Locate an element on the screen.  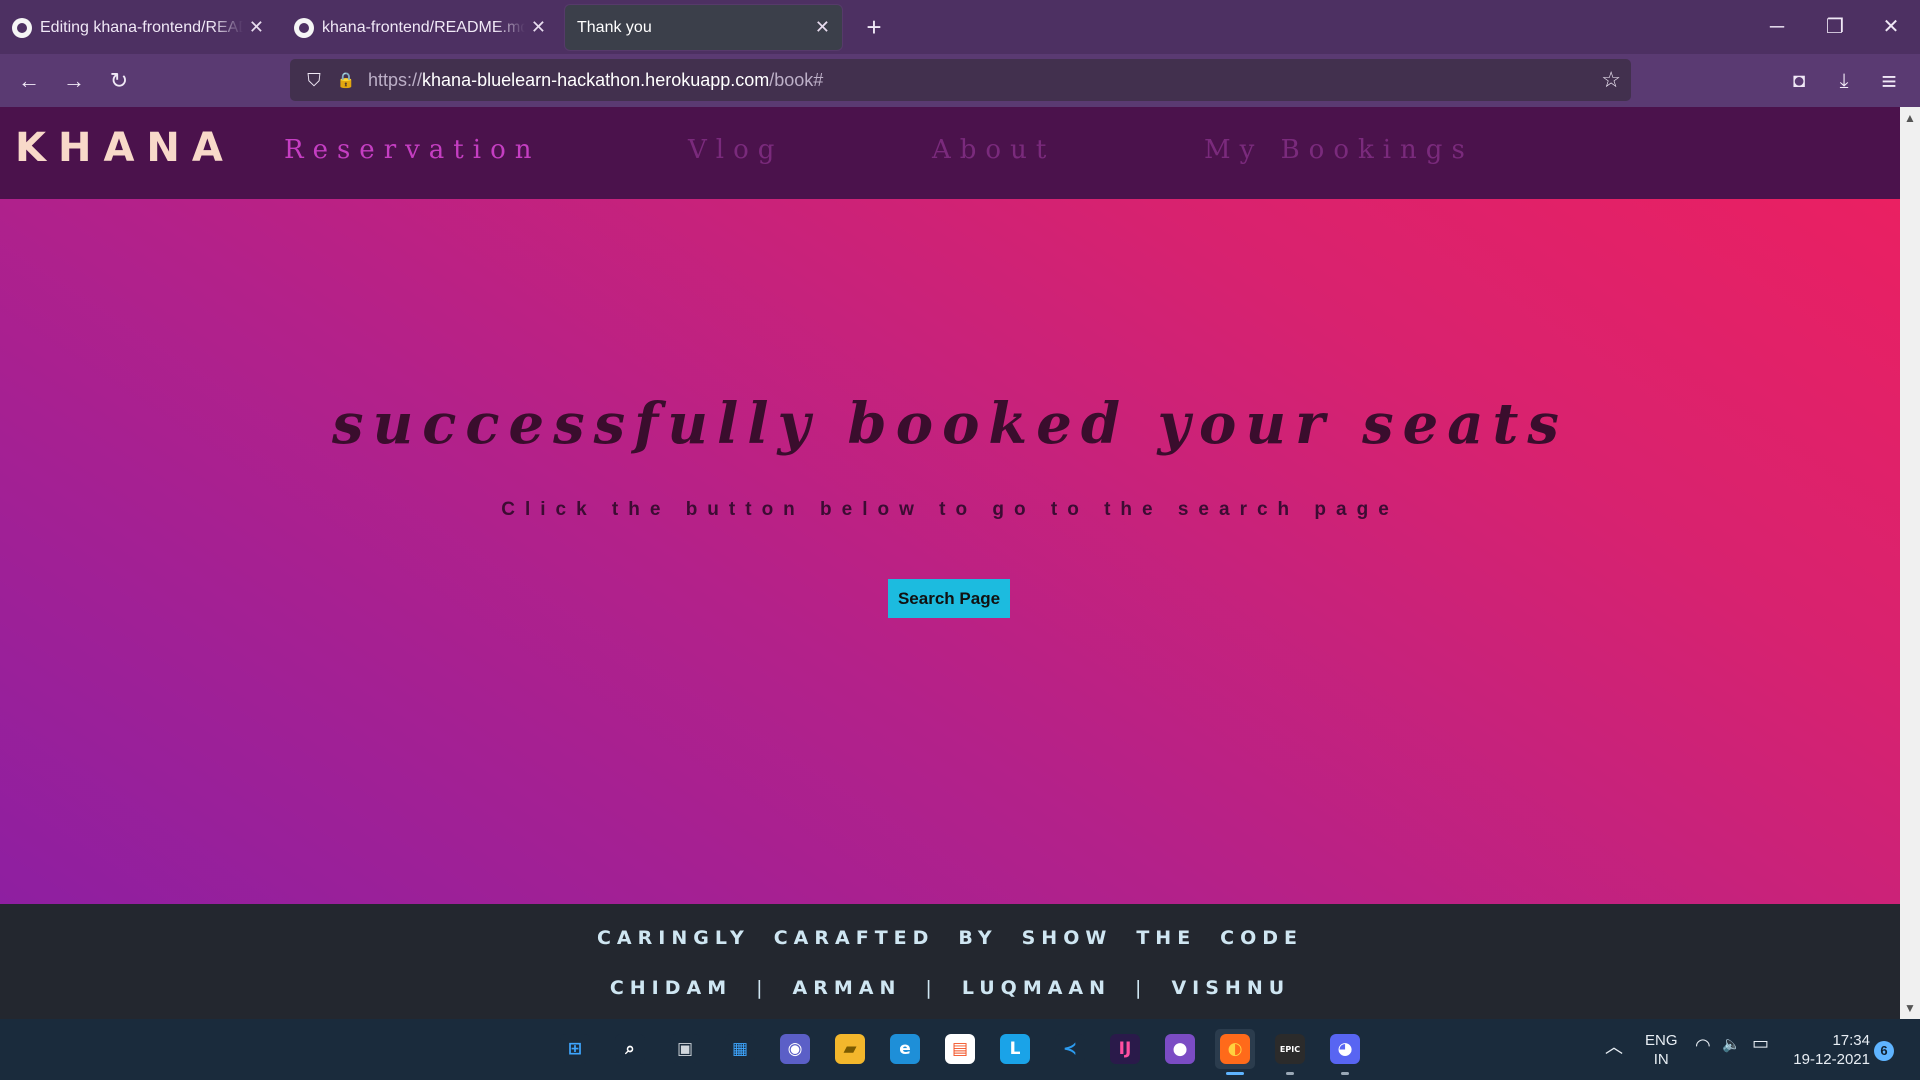
pocket-icon: ◘ is located at coordinates (1799, 81).